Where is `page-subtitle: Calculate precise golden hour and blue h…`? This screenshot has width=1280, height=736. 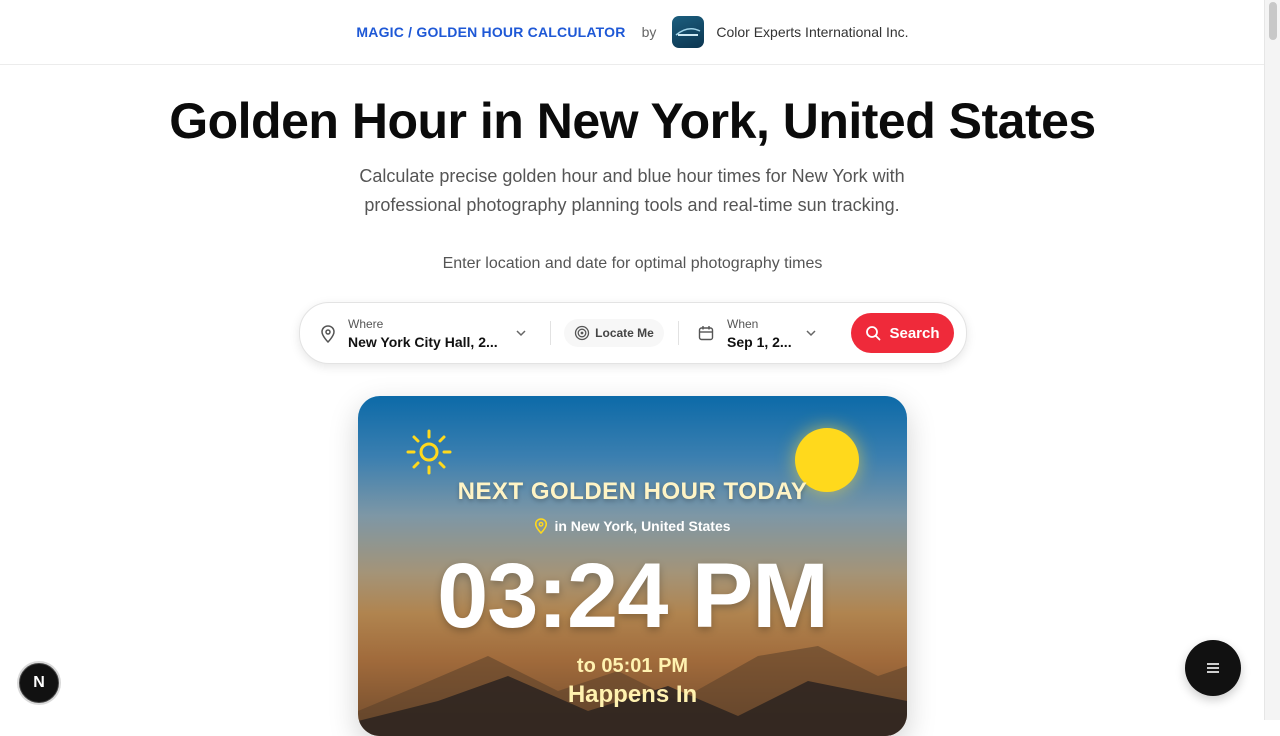 page-subtitle: Calculate precise golden hour and blue h… is located at coordinates (632, 190).